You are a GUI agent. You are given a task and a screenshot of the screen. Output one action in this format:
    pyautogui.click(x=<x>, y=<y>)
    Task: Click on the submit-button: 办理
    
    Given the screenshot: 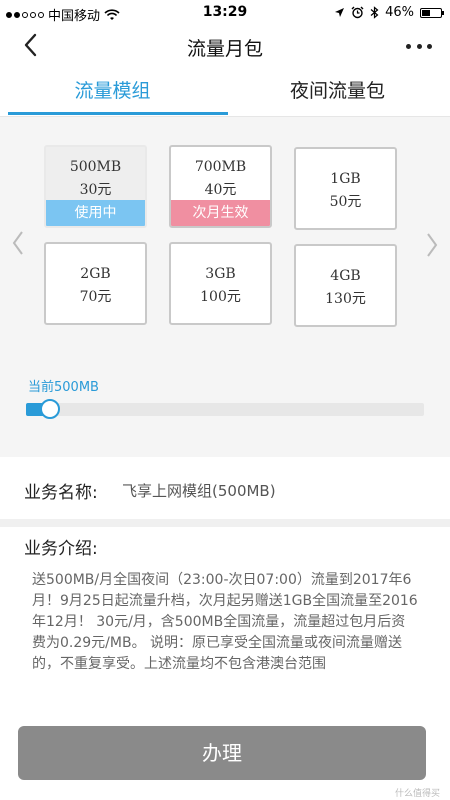 What is the action you would take?
    pyautogui.click(x=222, y=753)
    